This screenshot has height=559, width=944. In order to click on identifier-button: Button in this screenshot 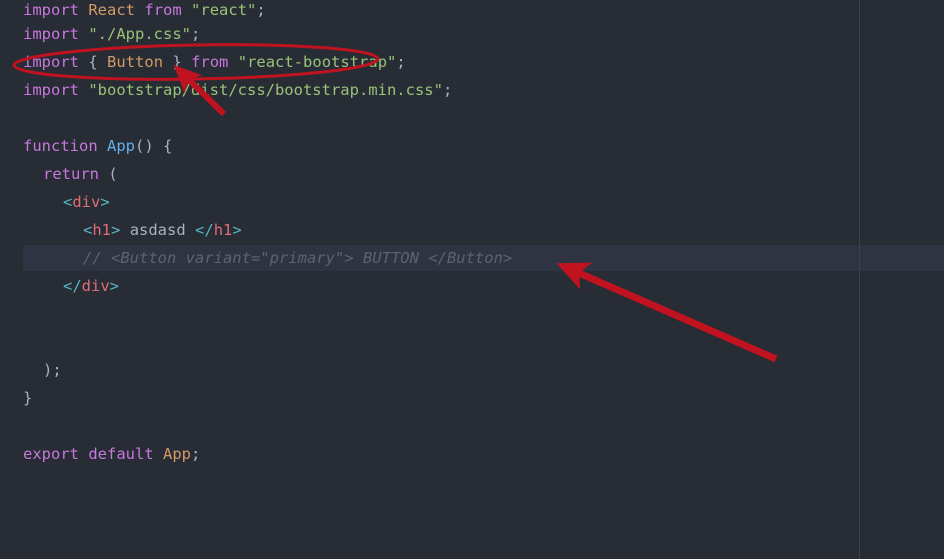, I will do `click(135, 62)`.